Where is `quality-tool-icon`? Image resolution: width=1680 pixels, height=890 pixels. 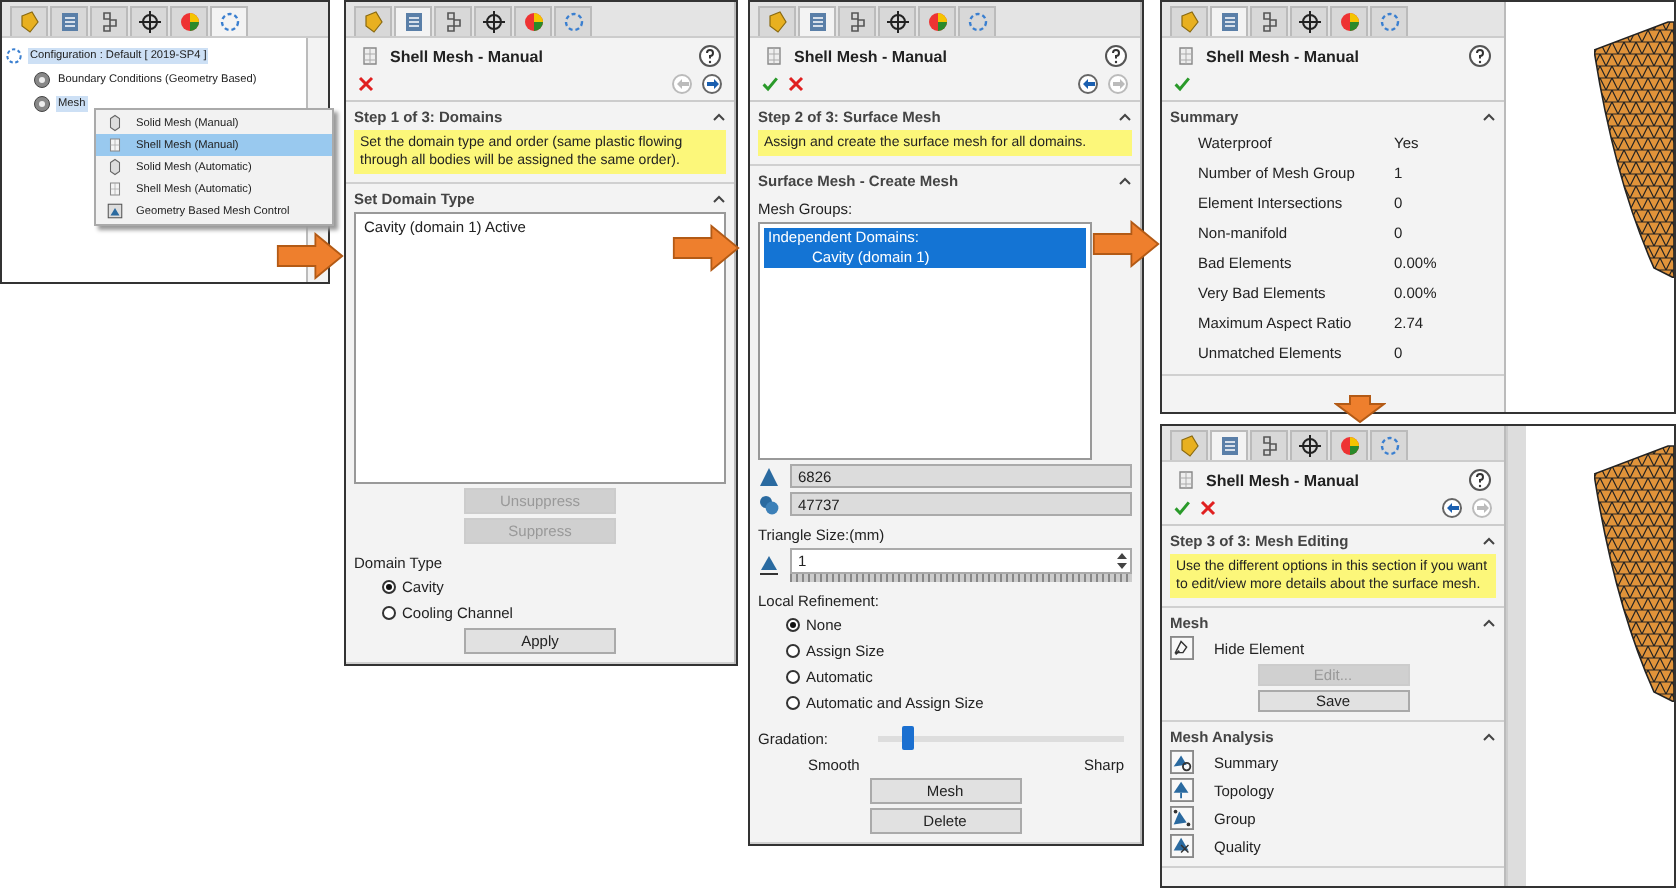 quality-tool-icon is located at coordinates (1182, 846).